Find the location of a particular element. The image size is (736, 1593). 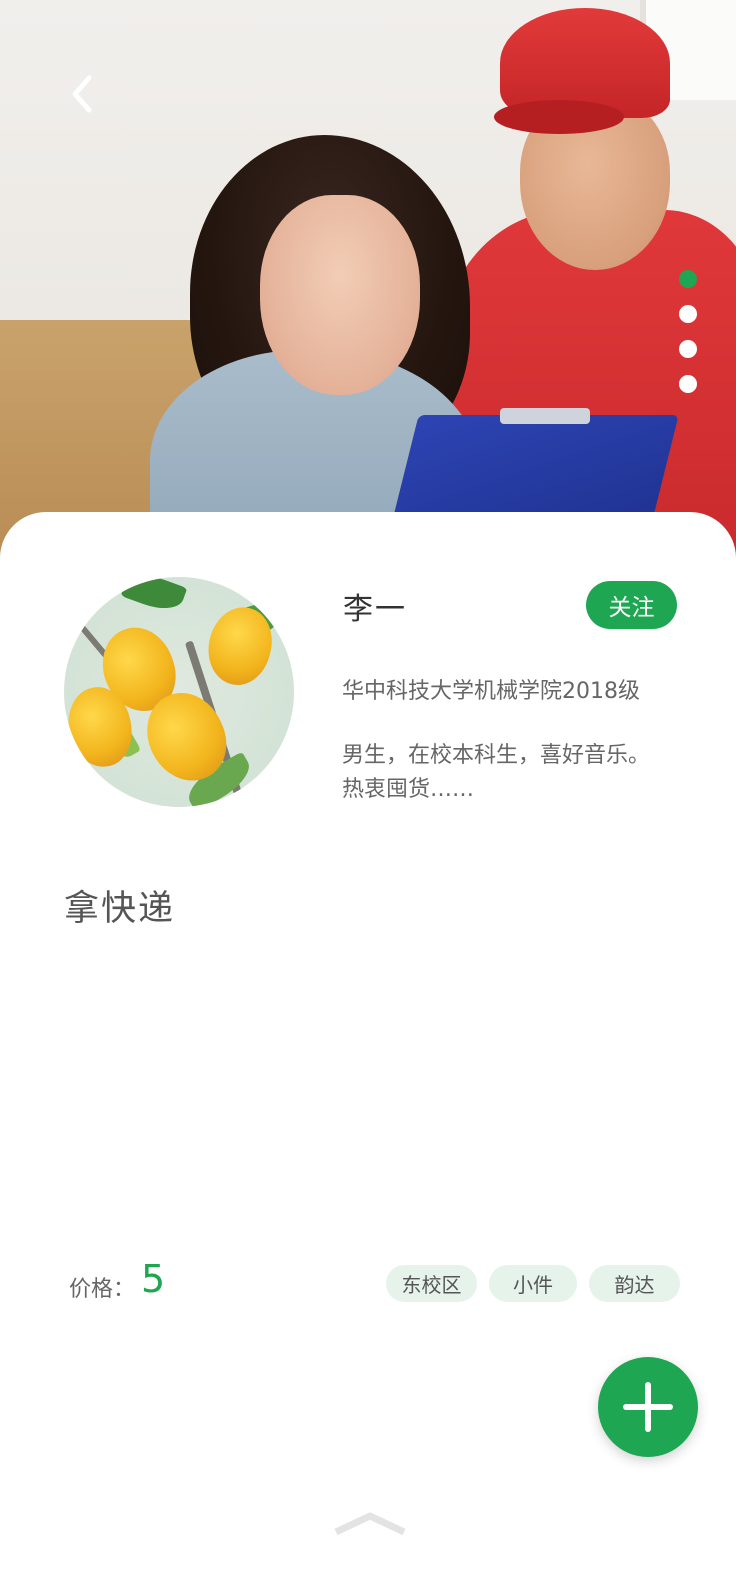

user-school: 华中科技大学机械学院2018级 is located at coordinates (491, 691).